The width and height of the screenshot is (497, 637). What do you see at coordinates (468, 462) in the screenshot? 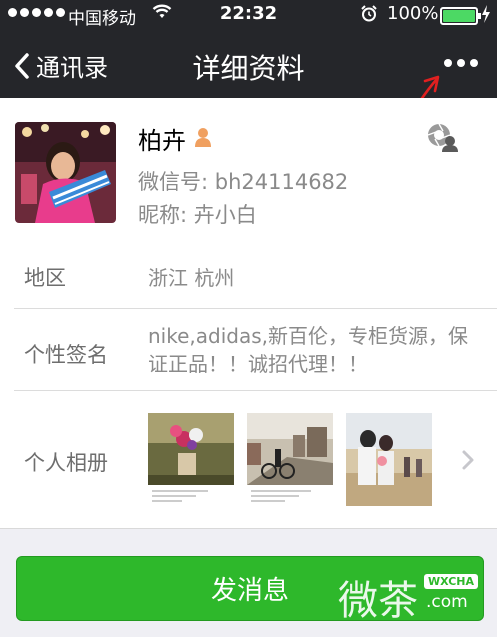
I see `chevron-right-icon` at bounding box center [468, 462].